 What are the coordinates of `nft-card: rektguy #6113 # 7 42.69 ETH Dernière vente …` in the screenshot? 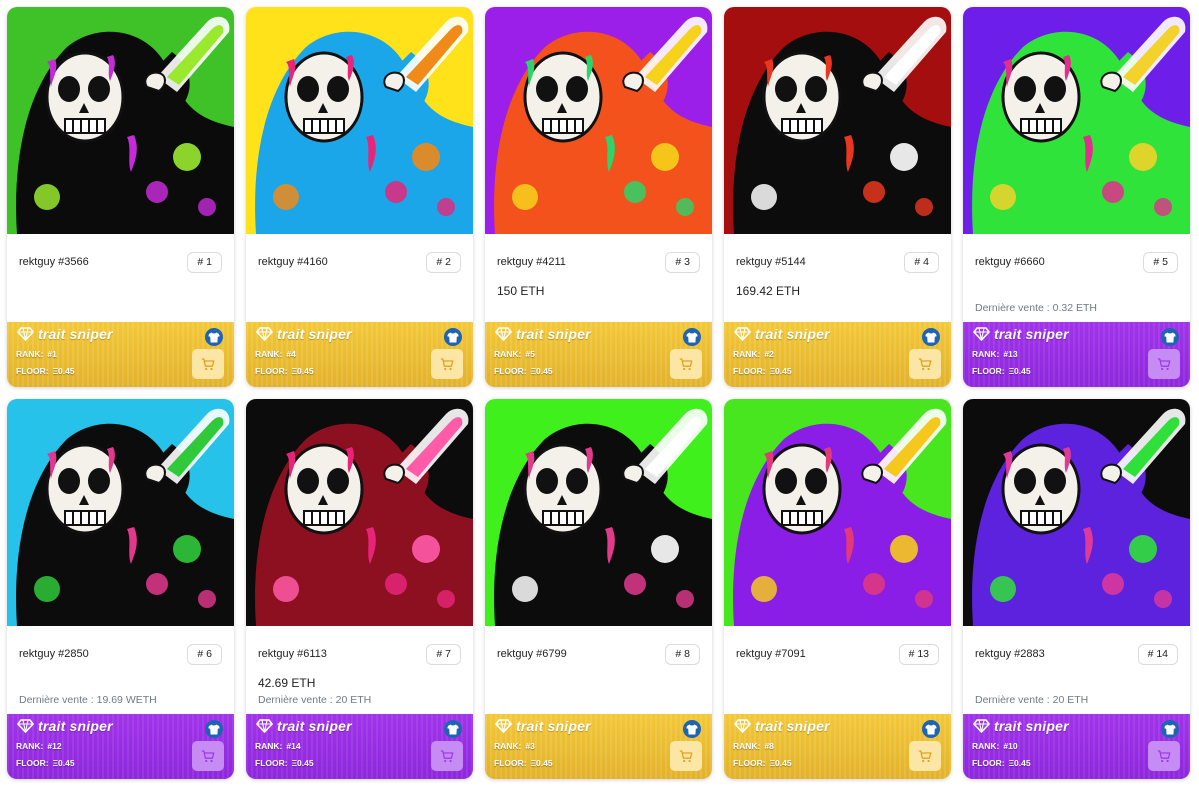 It's located at (359, 589).